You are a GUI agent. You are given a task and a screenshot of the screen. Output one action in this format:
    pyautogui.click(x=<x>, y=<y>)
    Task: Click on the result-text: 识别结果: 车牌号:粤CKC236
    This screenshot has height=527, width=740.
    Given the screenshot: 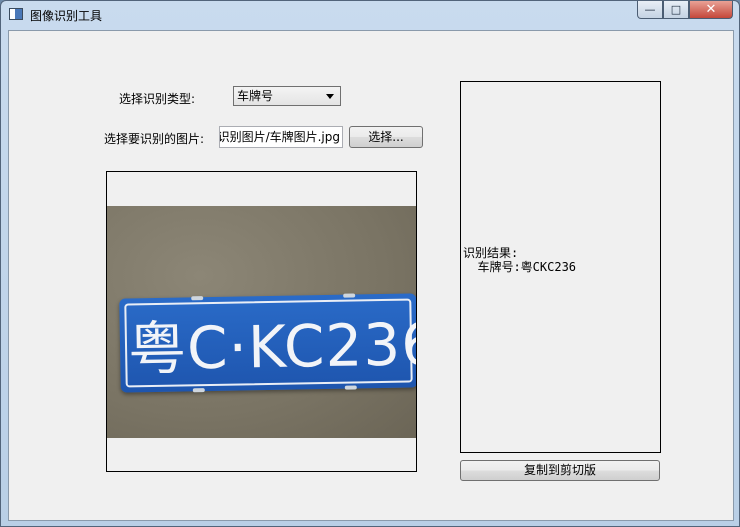 What is the action you would take?
    pyautogui.click(x=520, y=260)
    